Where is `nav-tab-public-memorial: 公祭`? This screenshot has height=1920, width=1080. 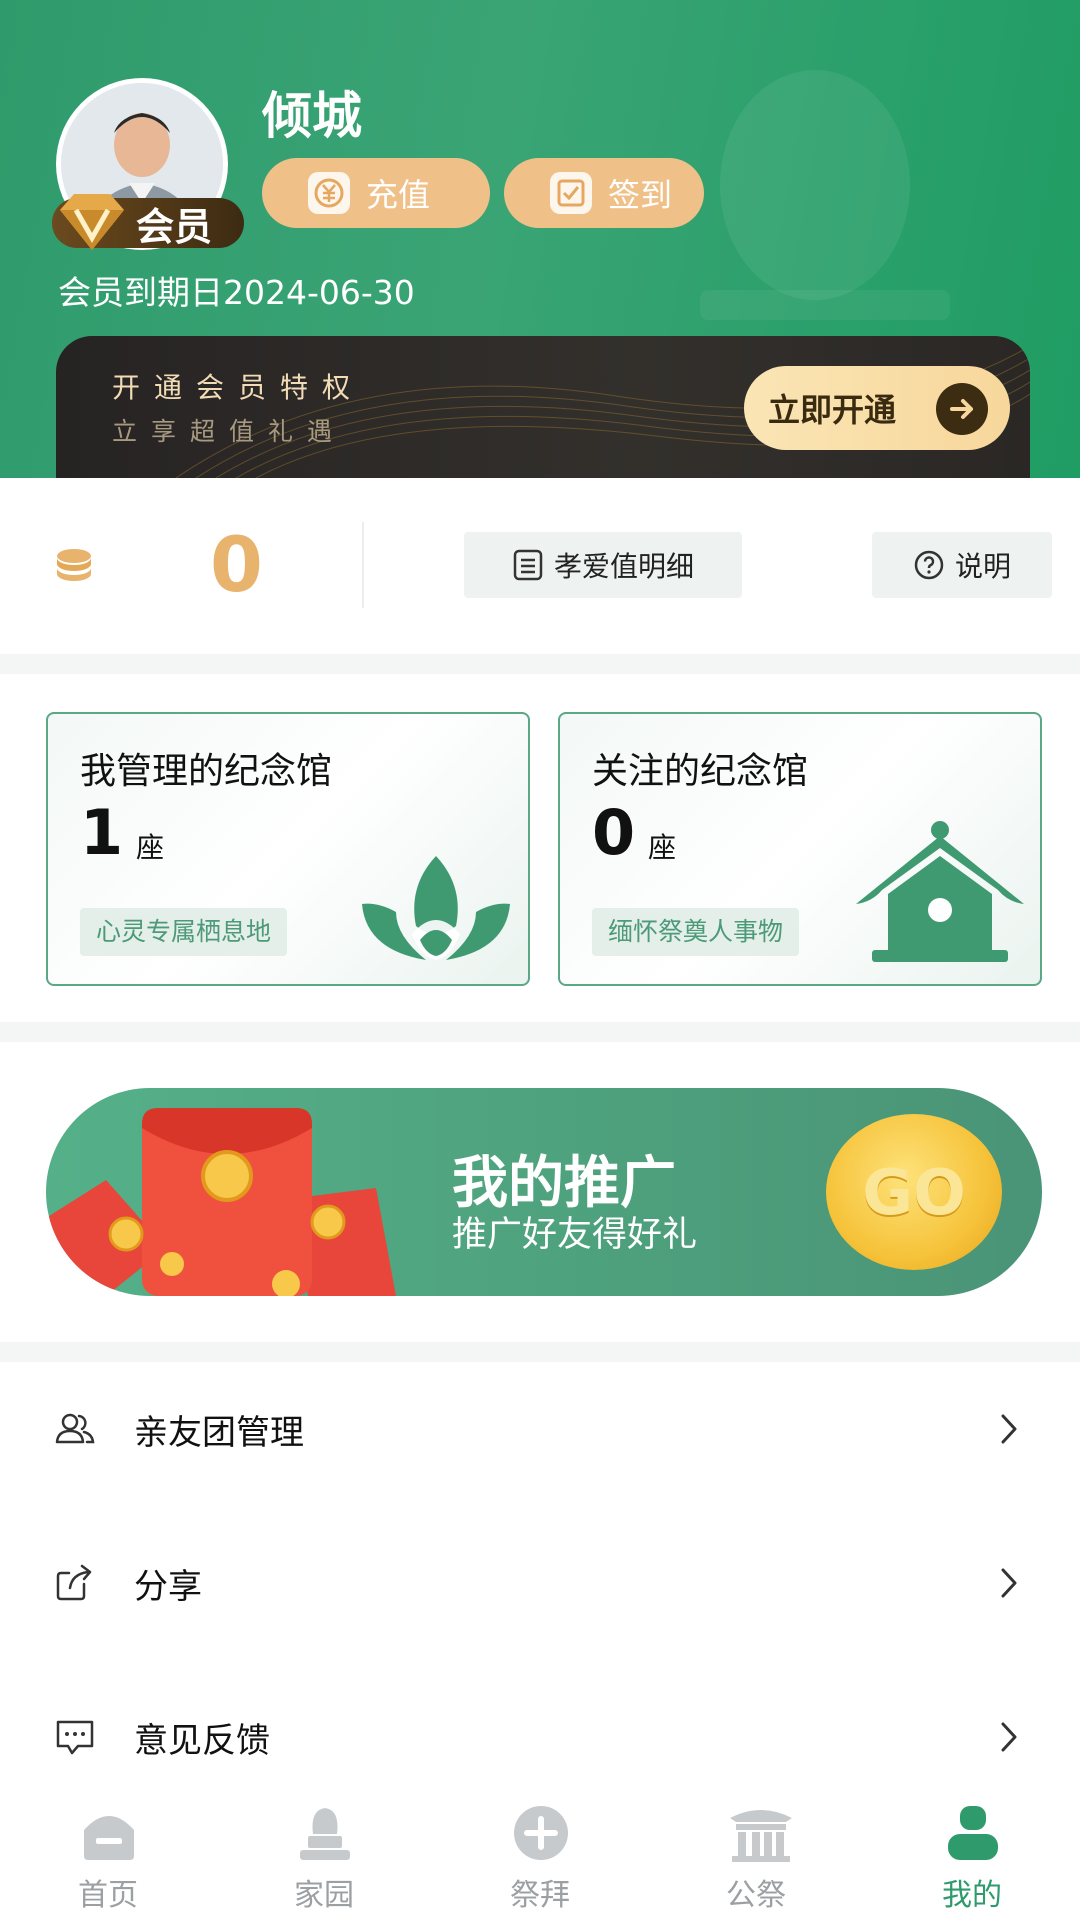
nav-tab-public-memorial: 公祭 is located at coordinates (756, 1853).